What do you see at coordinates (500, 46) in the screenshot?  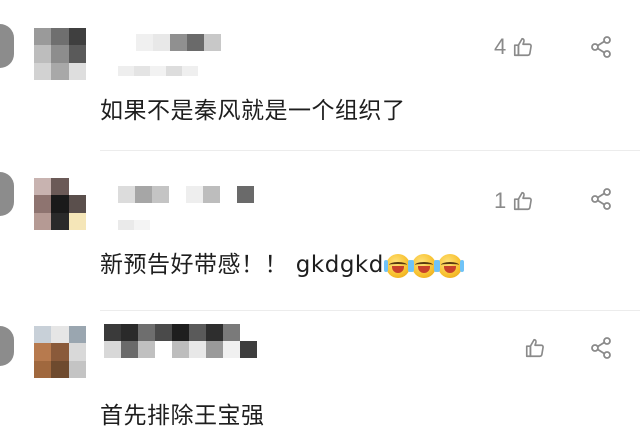 I see `like-count: 4` at bounding box center [500, 46].